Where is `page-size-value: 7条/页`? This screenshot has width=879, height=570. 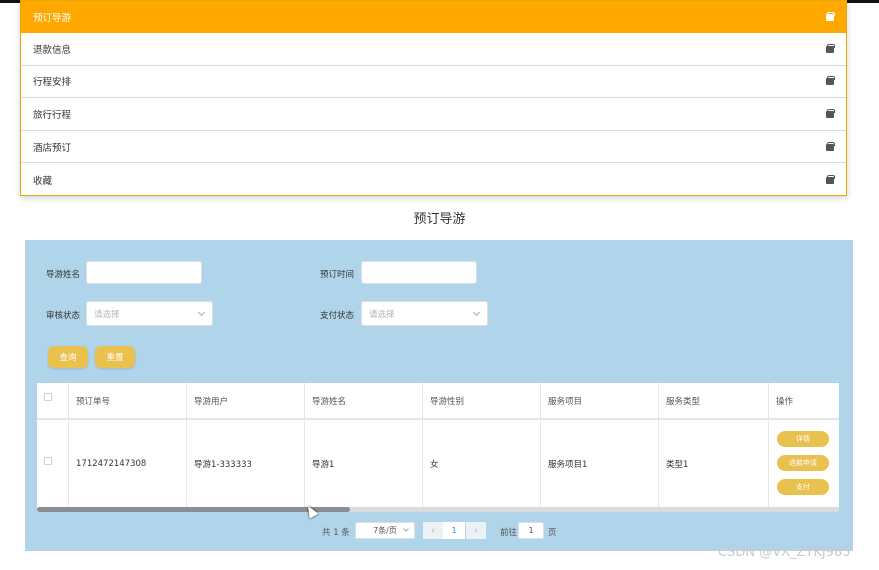
page-size-value: 7条/页 is located at coordinates (385, 530).